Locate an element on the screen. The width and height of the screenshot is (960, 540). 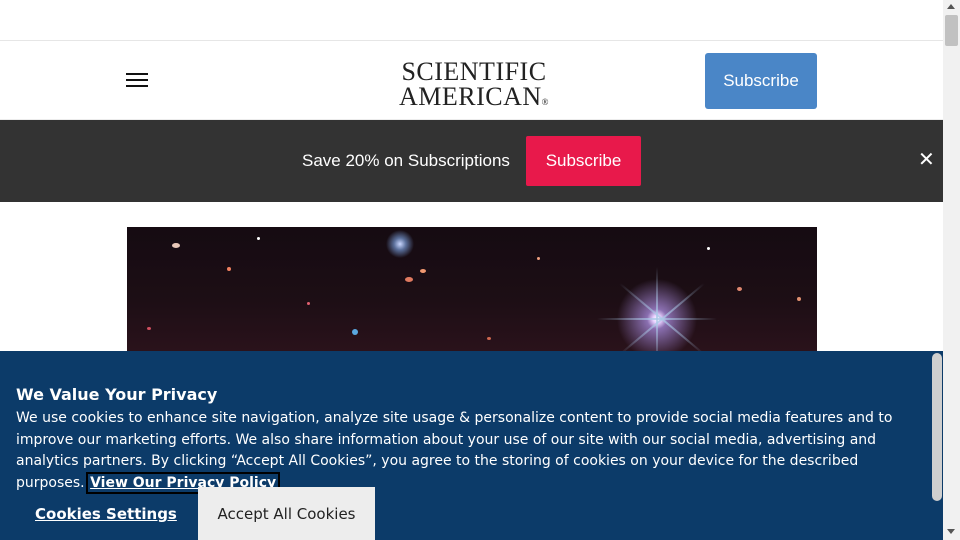
accept-all-cookies-button: Accept All Cookies is located at coordinates (286, 513).